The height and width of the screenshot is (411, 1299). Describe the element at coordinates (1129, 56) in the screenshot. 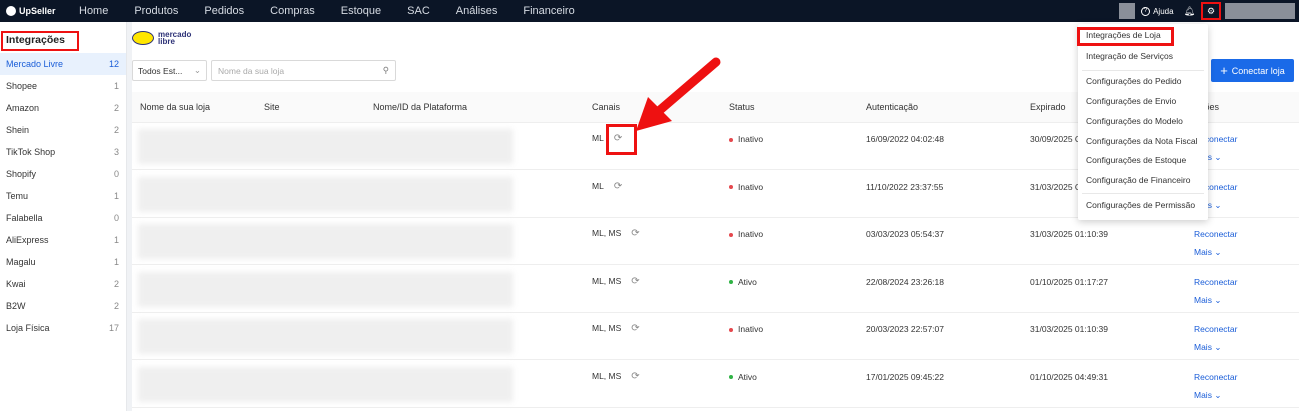

I see `settings-menu-item: Integração de Serviços` at that location.